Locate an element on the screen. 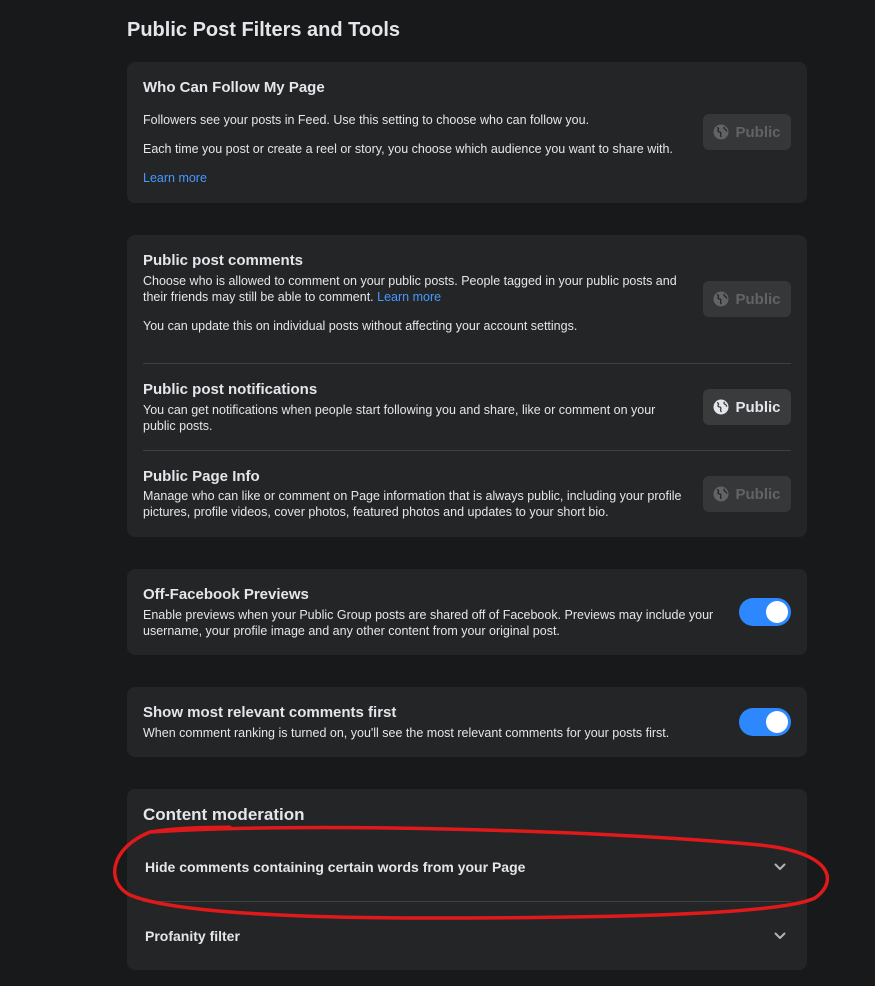  comments-audience-label: Public is located at coordinates (758, 299).